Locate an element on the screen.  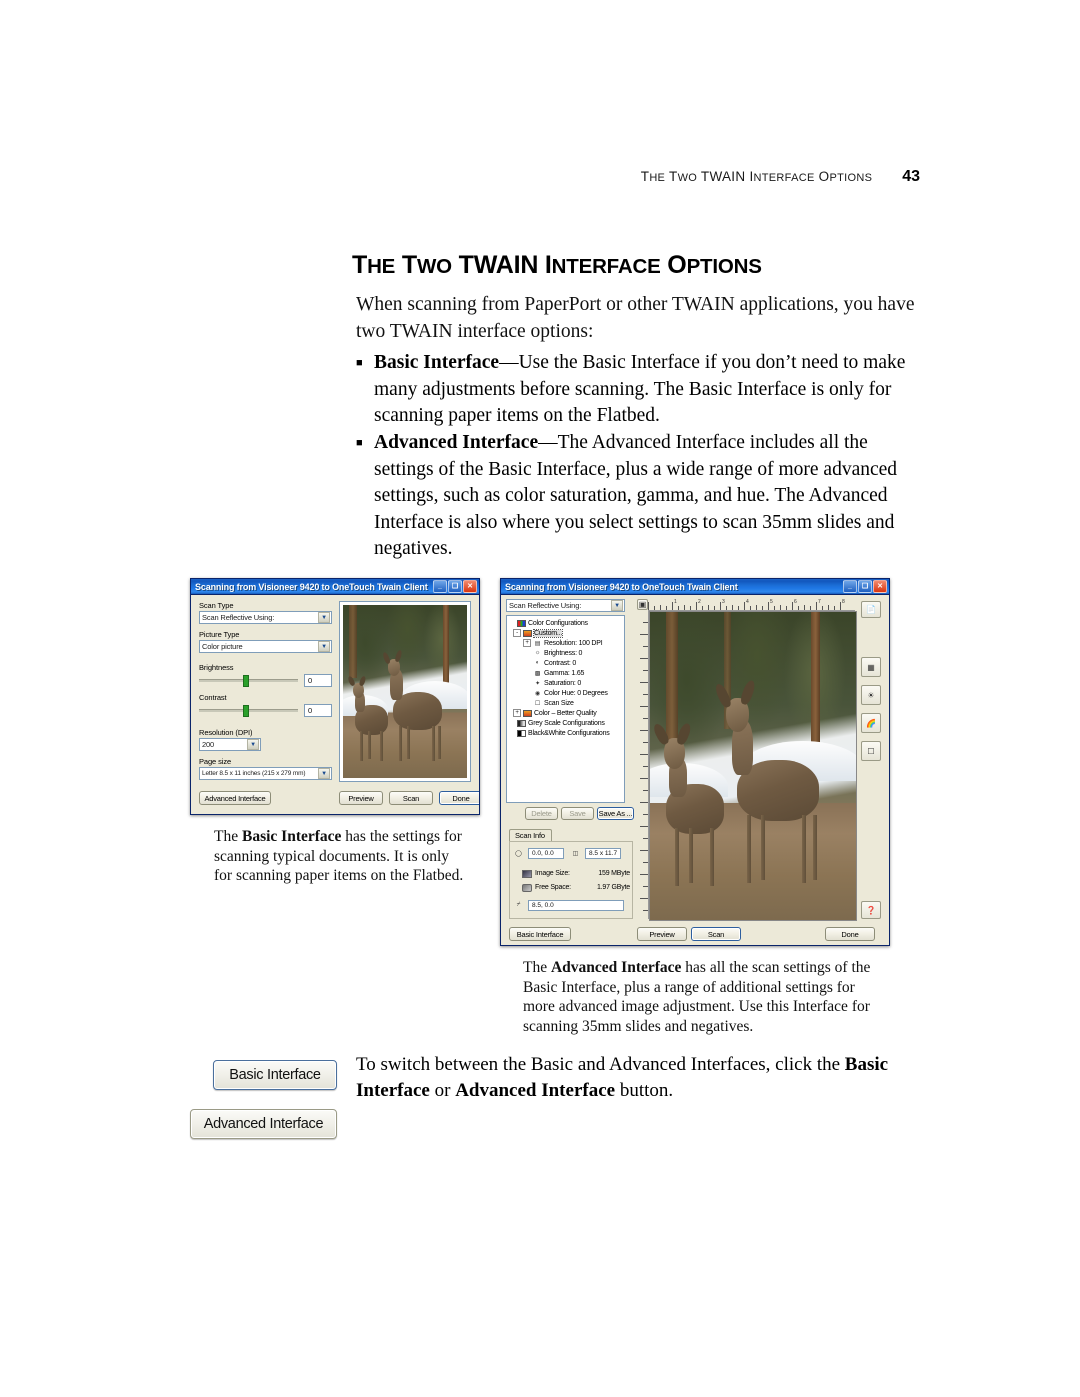
tree-item-contrast: ◐ Contrast: 0 is located at coordinates (566, 663).